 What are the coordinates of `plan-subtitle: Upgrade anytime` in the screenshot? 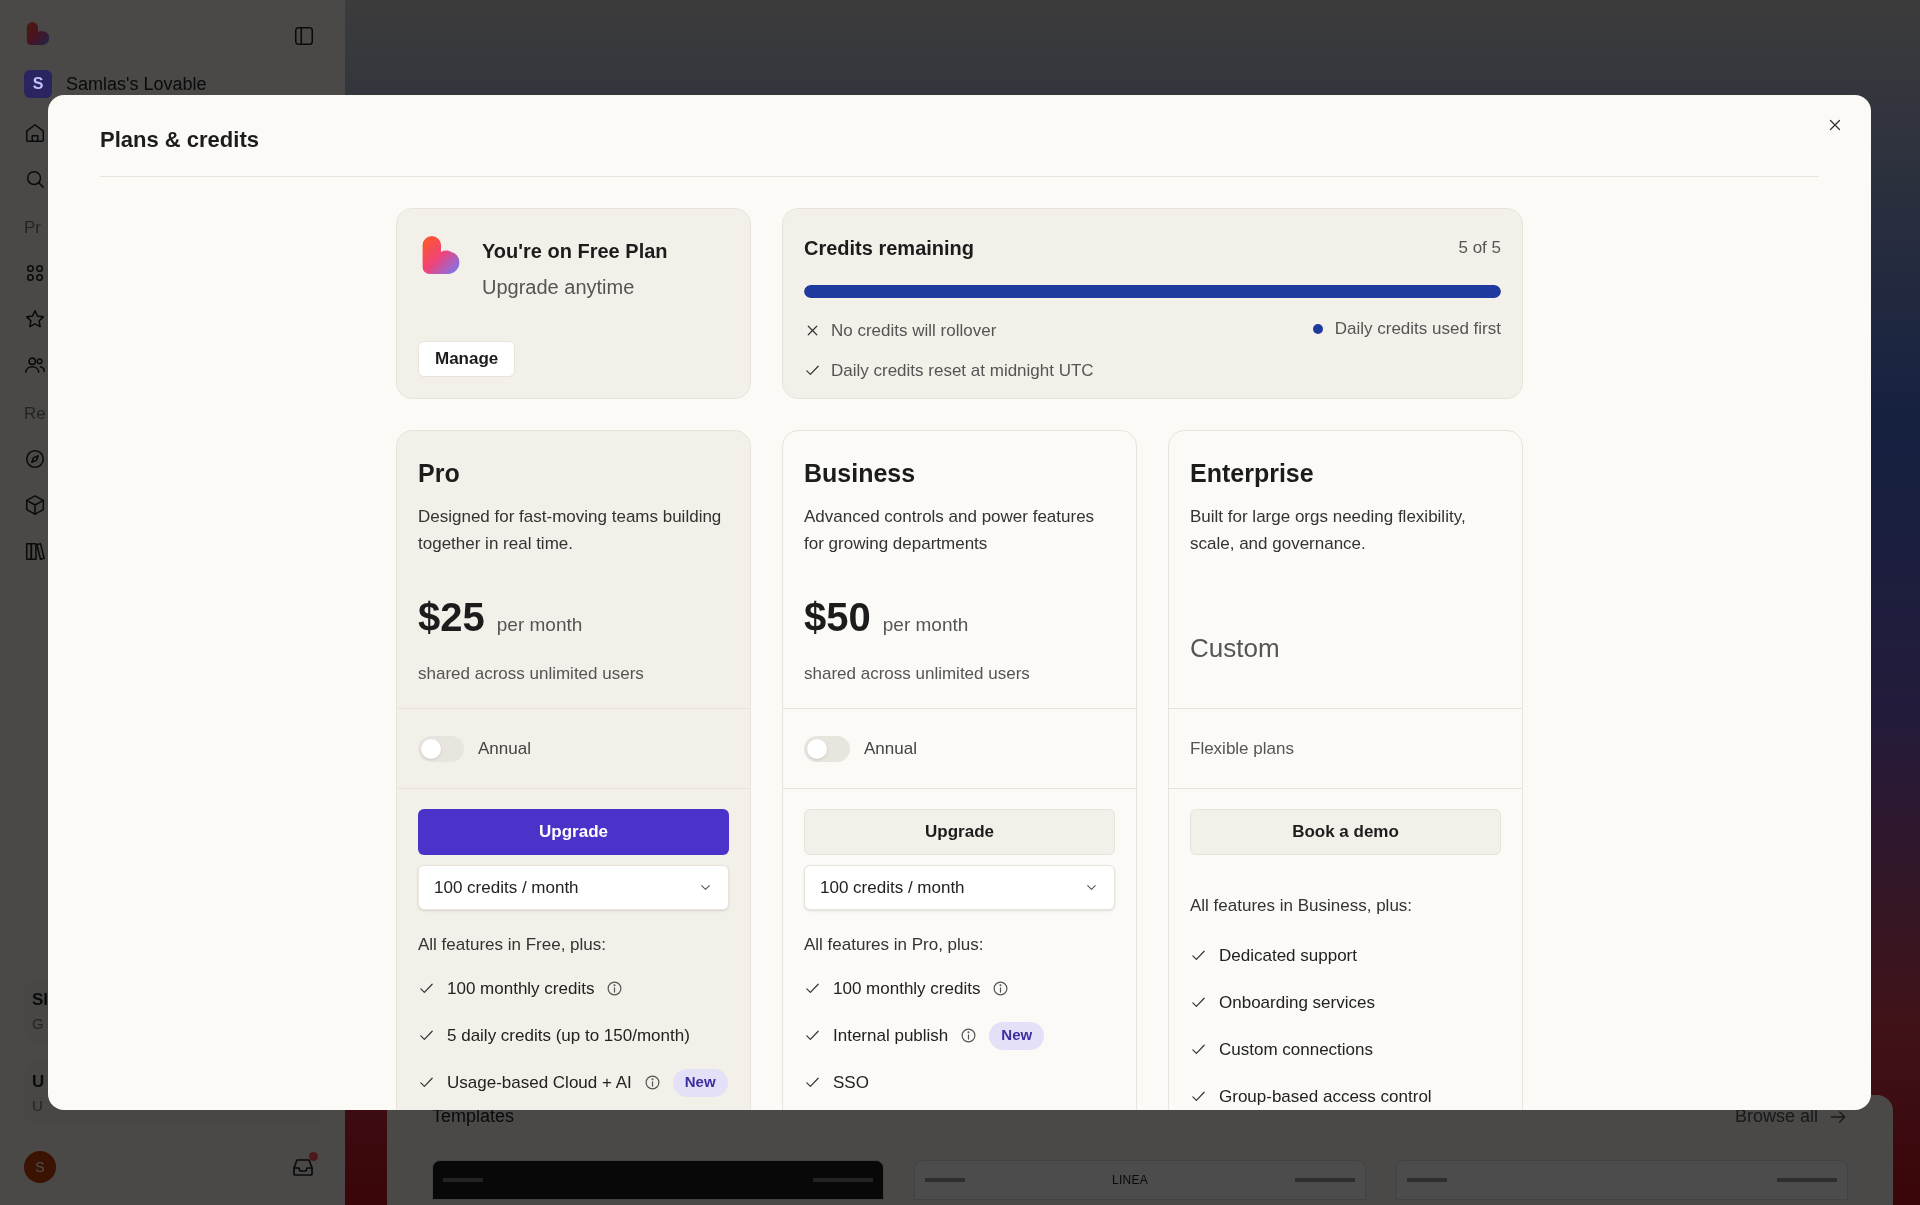 It's located at (559, 287).